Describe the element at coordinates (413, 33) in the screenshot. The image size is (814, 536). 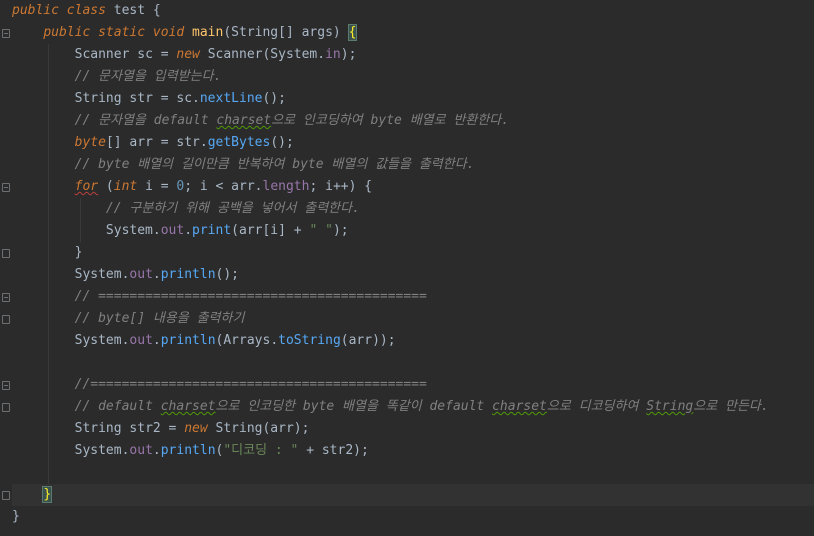
I see `code-line: public static void main(String[] args) {` at that location.